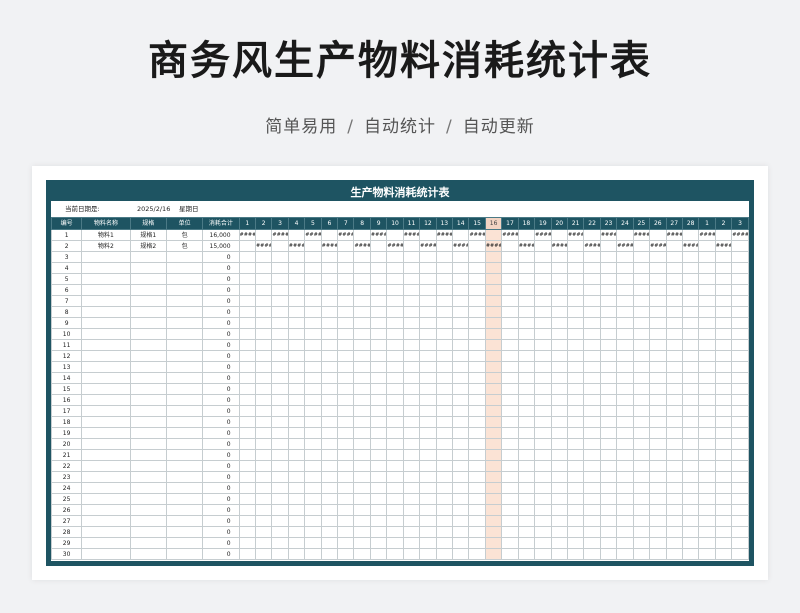 The image size is (800, 613). Describe the element at coordinates (184, 235) in the screenshot. I see `unit-cell: 包` at that location.